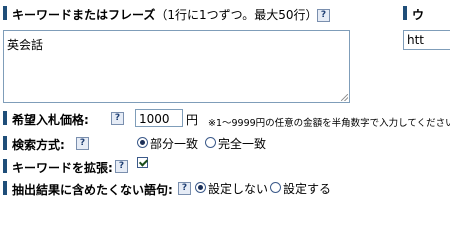 The width and height of the screenshot is (450, 240). Describe the element at coordinates (210, 142) in the screenshot. I see `match-option-exact-radio` at that location.